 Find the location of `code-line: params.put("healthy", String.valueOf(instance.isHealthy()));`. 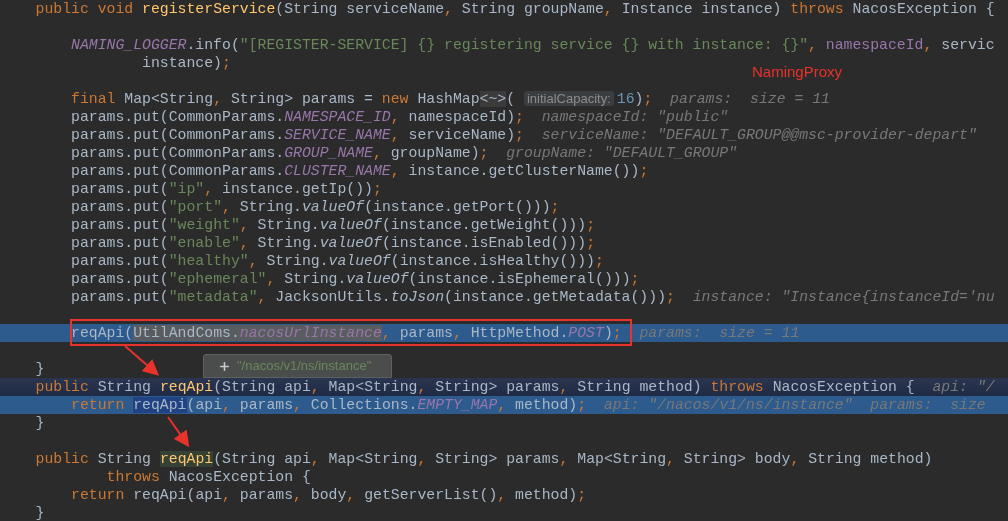

code-line: params.put("healthy", String.valueOf(instance.isHealthy())); is located at coordinates (337, 261).